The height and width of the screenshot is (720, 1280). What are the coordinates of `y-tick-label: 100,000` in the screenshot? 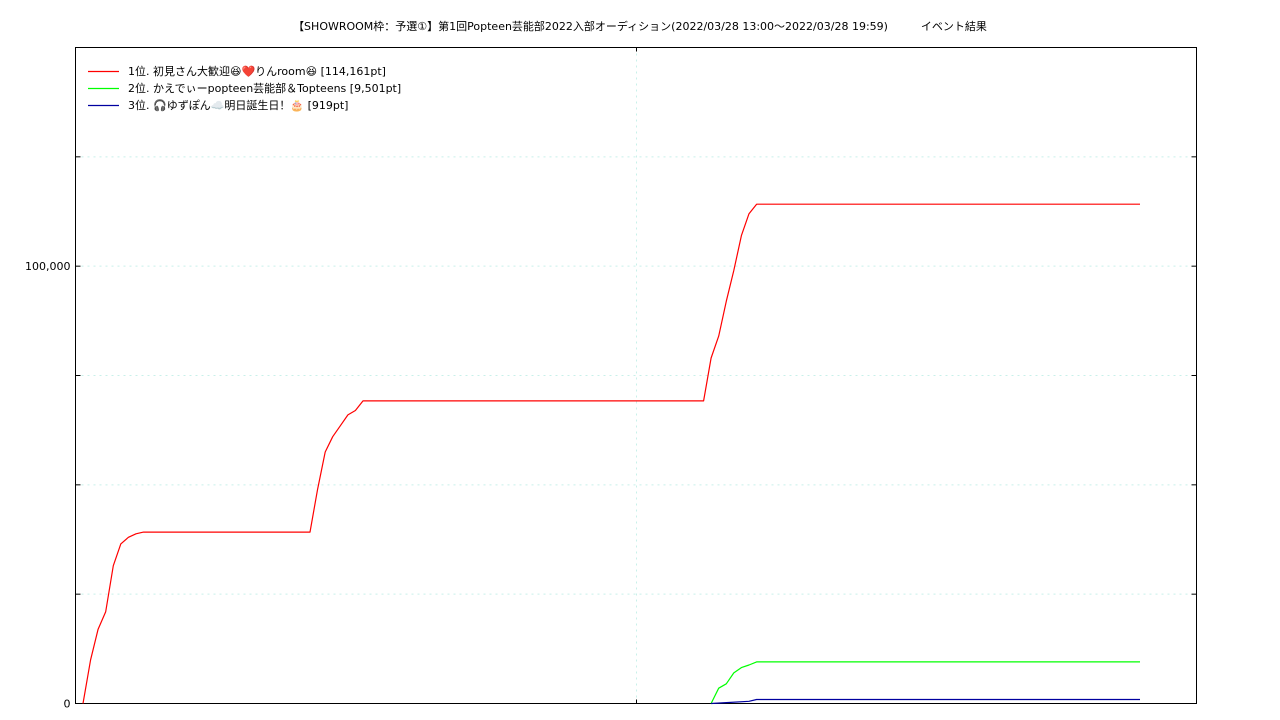 It's located at (48, 266).